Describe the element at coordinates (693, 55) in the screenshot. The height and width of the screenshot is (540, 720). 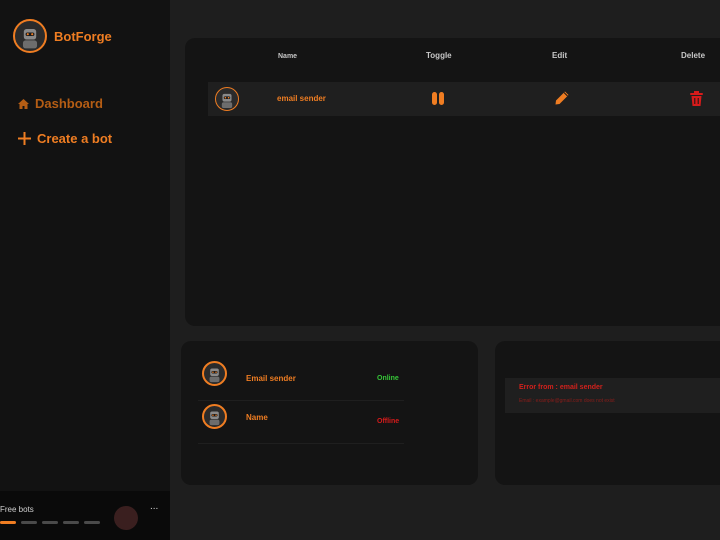
I see `column-delete: Delete` at that location.